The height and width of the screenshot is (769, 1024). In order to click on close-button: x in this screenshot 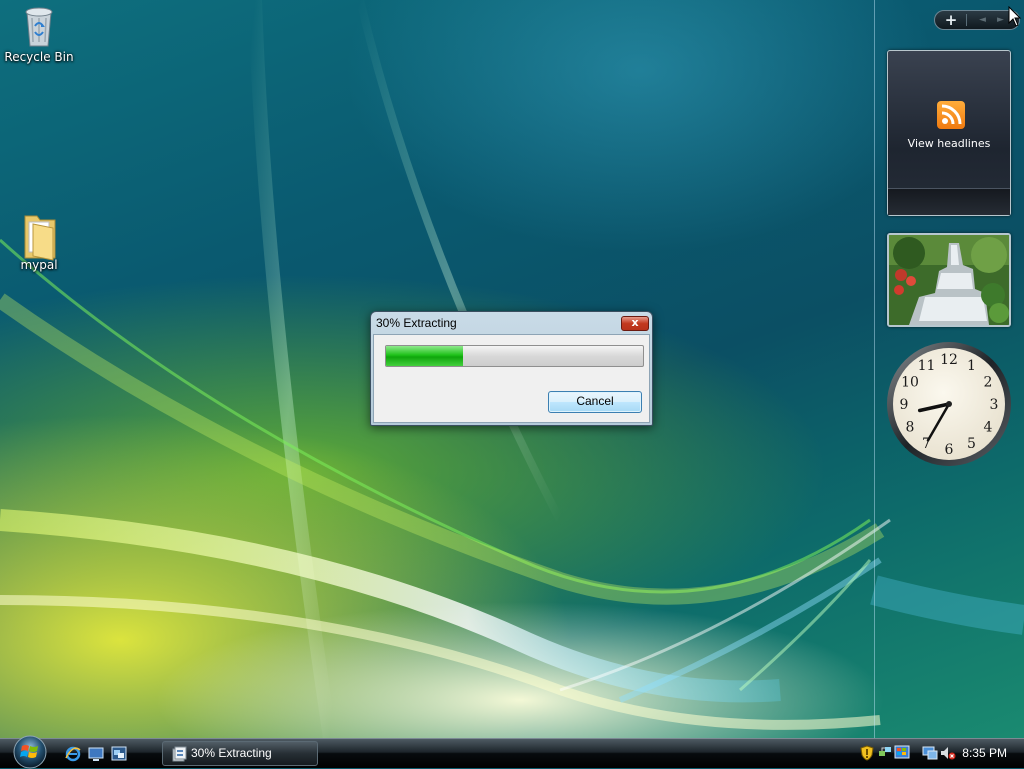, I will do `click(635, 323)`.